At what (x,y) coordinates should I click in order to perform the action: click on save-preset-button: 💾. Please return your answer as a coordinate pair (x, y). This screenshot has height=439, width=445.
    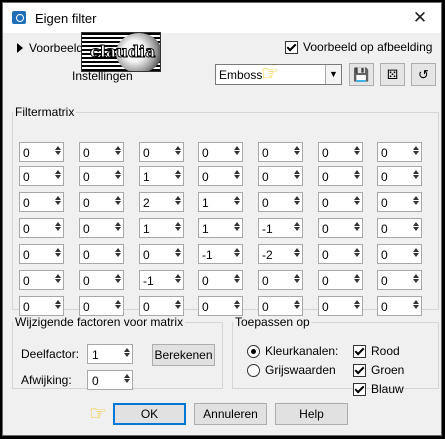
    Looking at the image, I should click on (361, 74).